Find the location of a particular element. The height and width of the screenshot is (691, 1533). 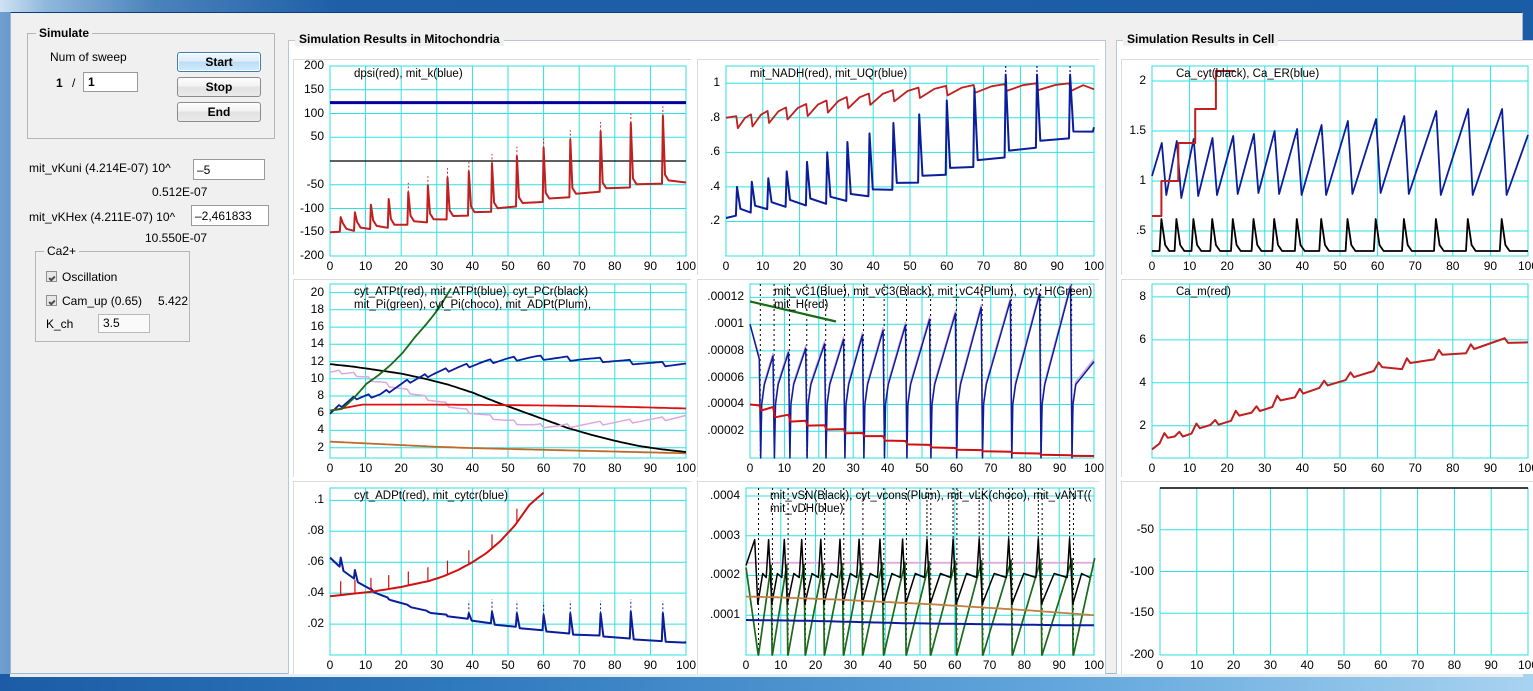

y-tick-label: 100 is located at coordinates (313, 112).